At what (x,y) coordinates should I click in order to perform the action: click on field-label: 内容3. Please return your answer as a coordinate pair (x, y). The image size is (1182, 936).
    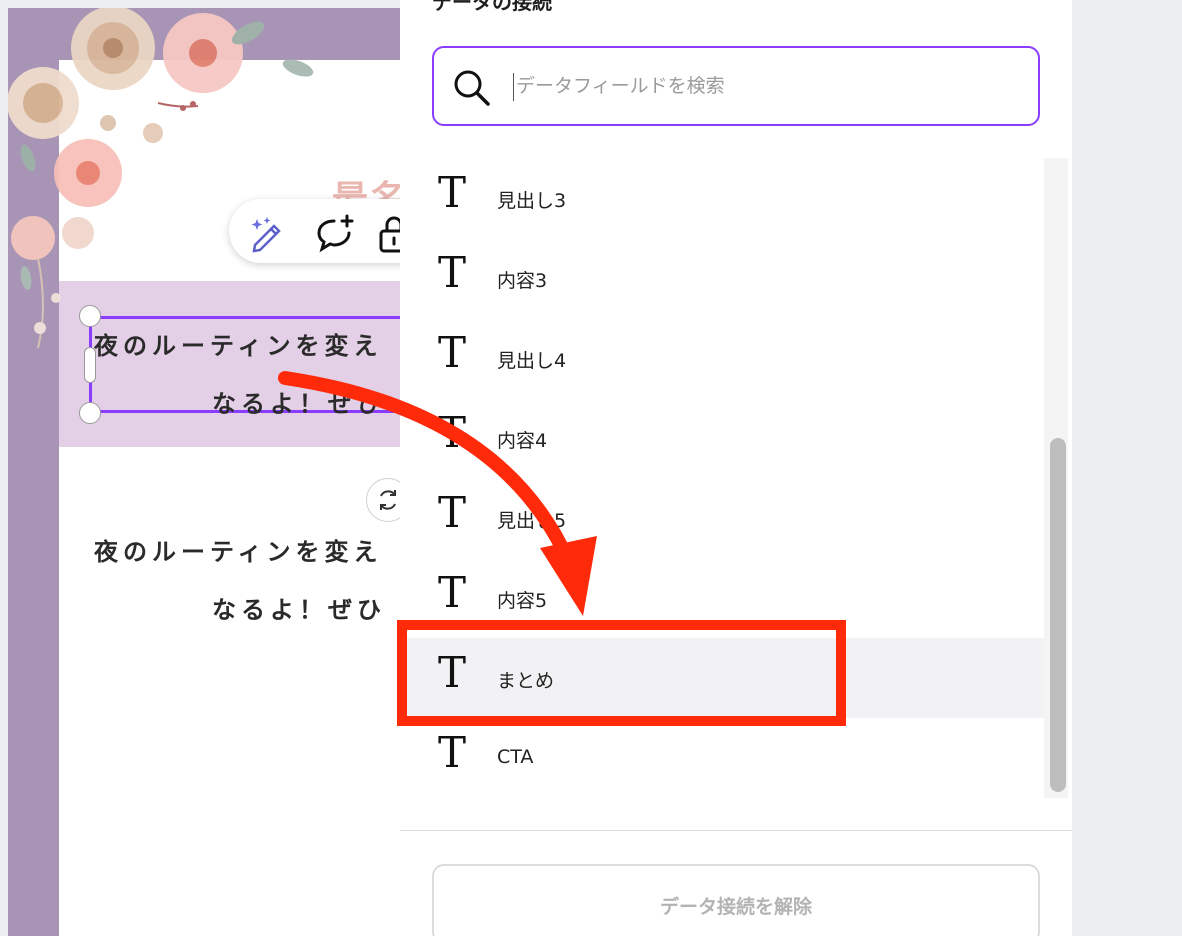
    Looking at the image, I should click on (522, 281).